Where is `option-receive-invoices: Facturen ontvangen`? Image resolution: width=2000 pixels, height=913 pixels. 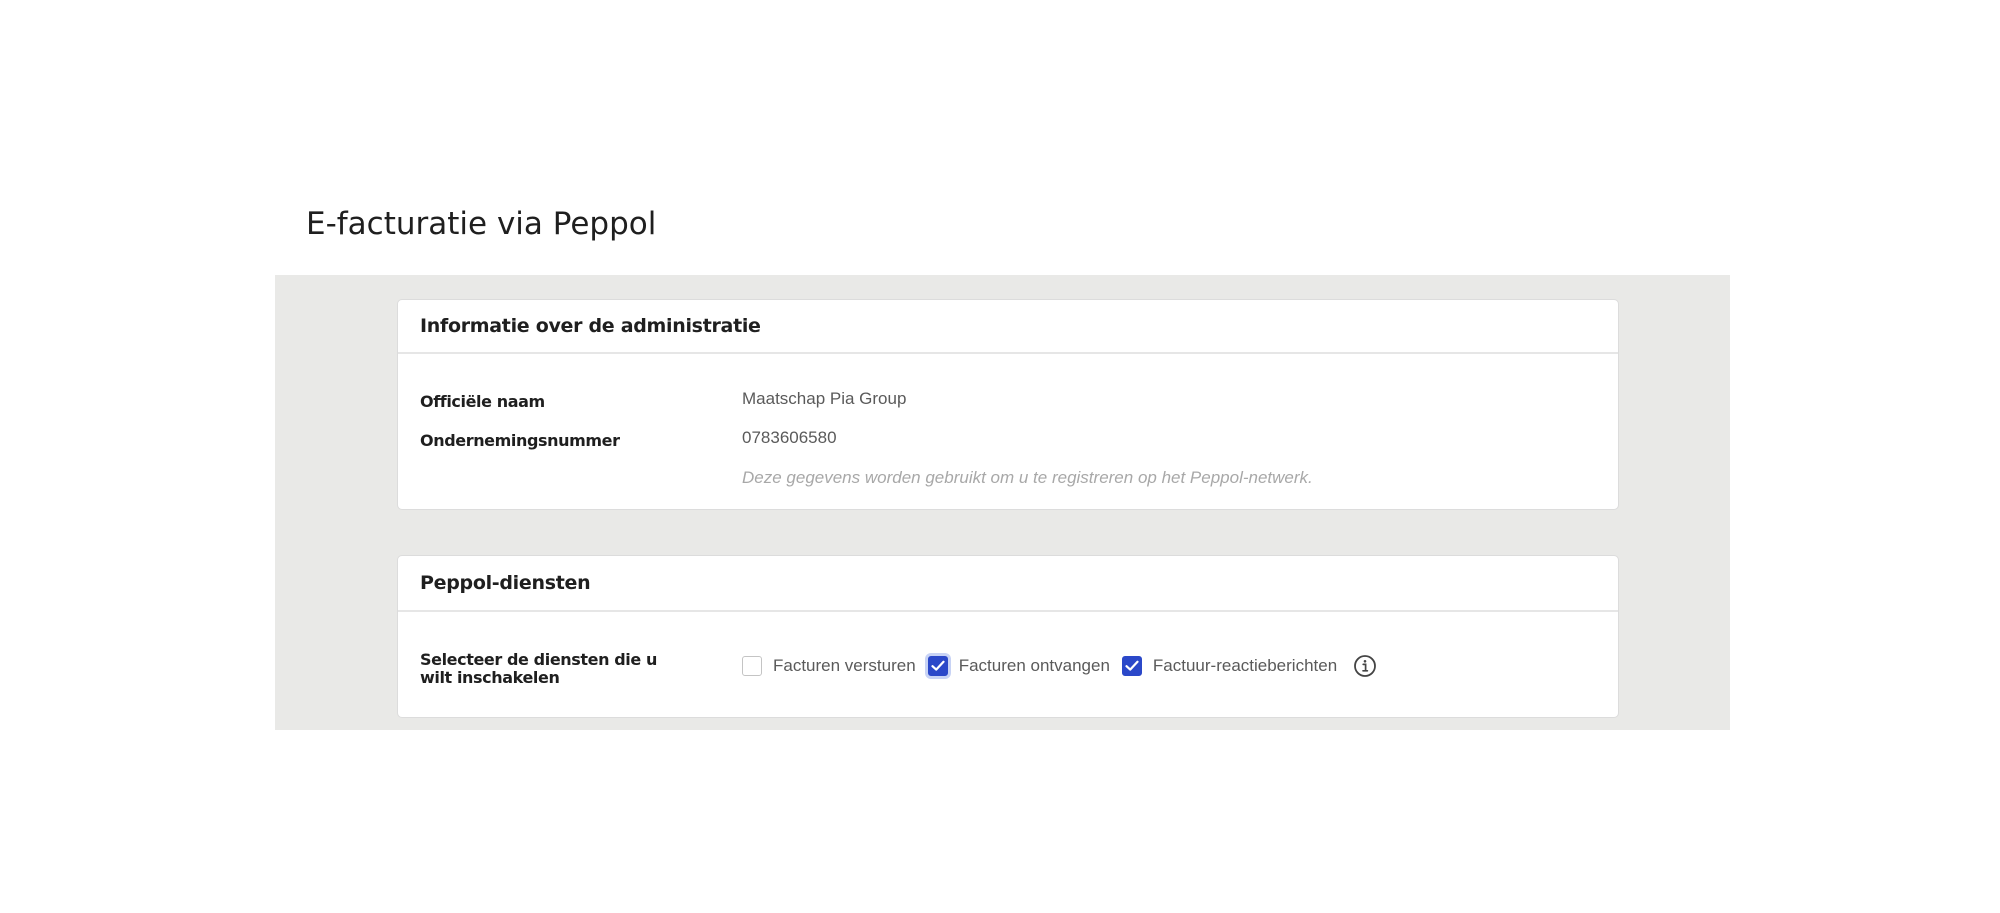 option-receive-invoices: Facturen ontvangen is located at coordinates (1018, 666).